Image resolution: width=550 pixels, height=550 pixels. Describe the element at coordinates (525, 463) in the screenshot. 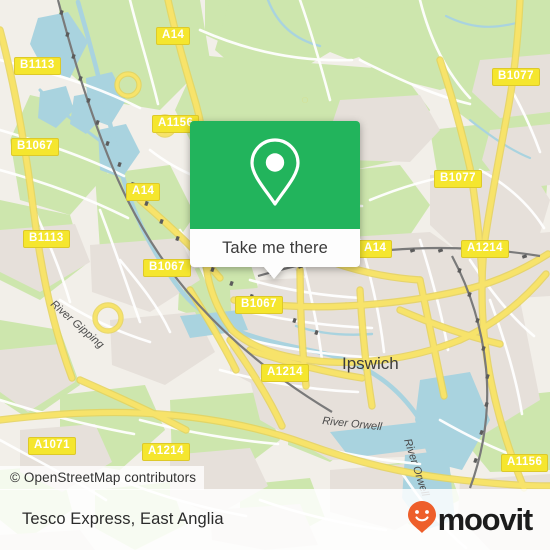

I see `road-shield: A1156` at that location.